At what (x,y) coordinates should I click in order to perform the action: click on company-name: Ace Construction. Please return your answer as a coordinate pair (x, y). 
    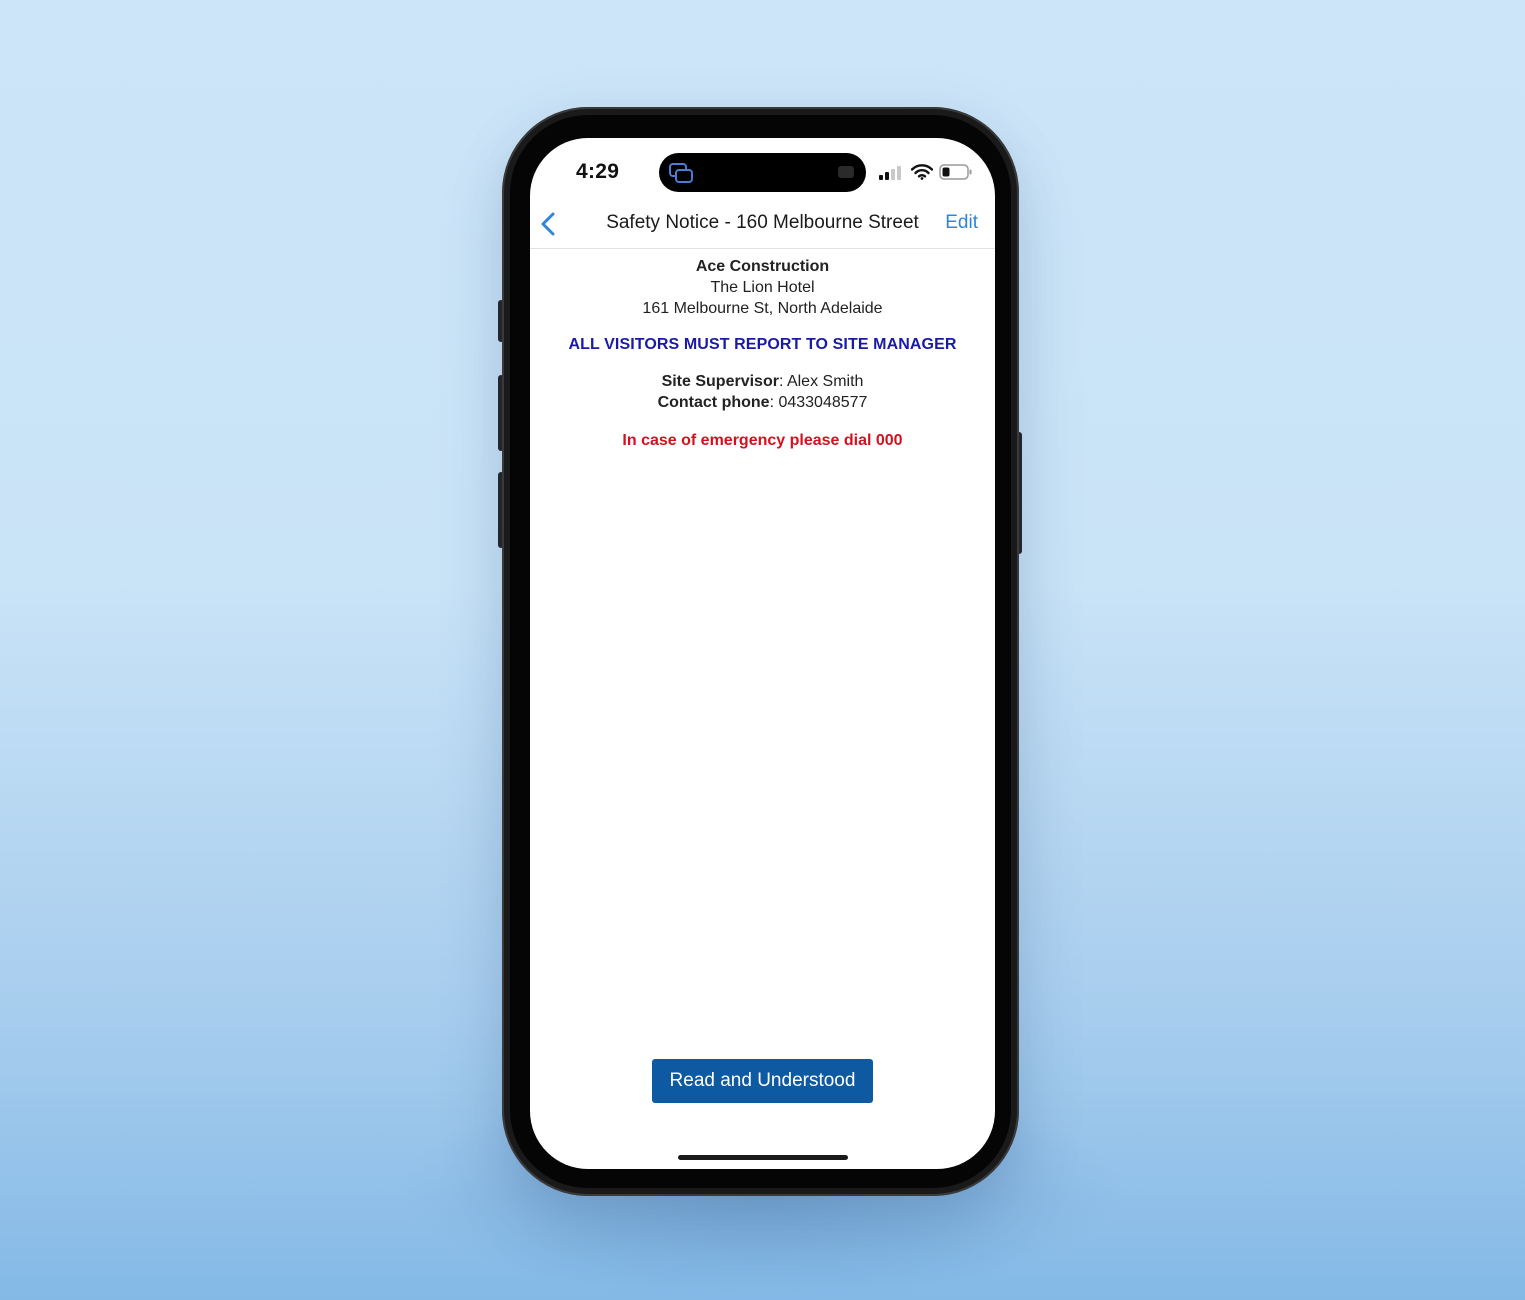
    Looking at the image, I should click on (762, 266).